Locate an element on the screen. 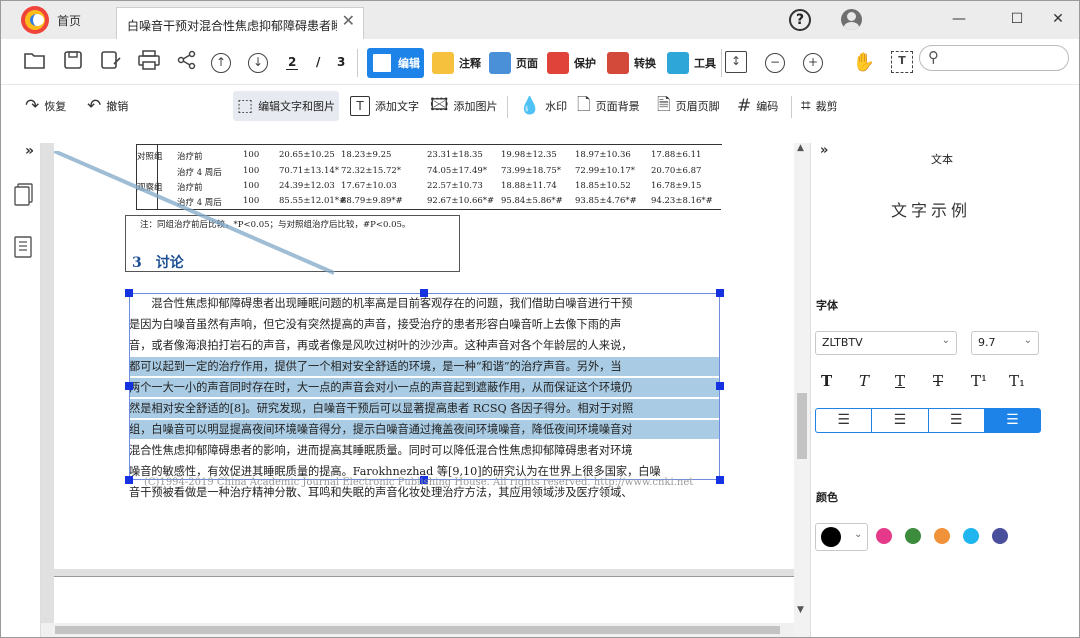 This screenshot has height=638, width=1080. page-total: 3 is located at coordinates (341, 62).